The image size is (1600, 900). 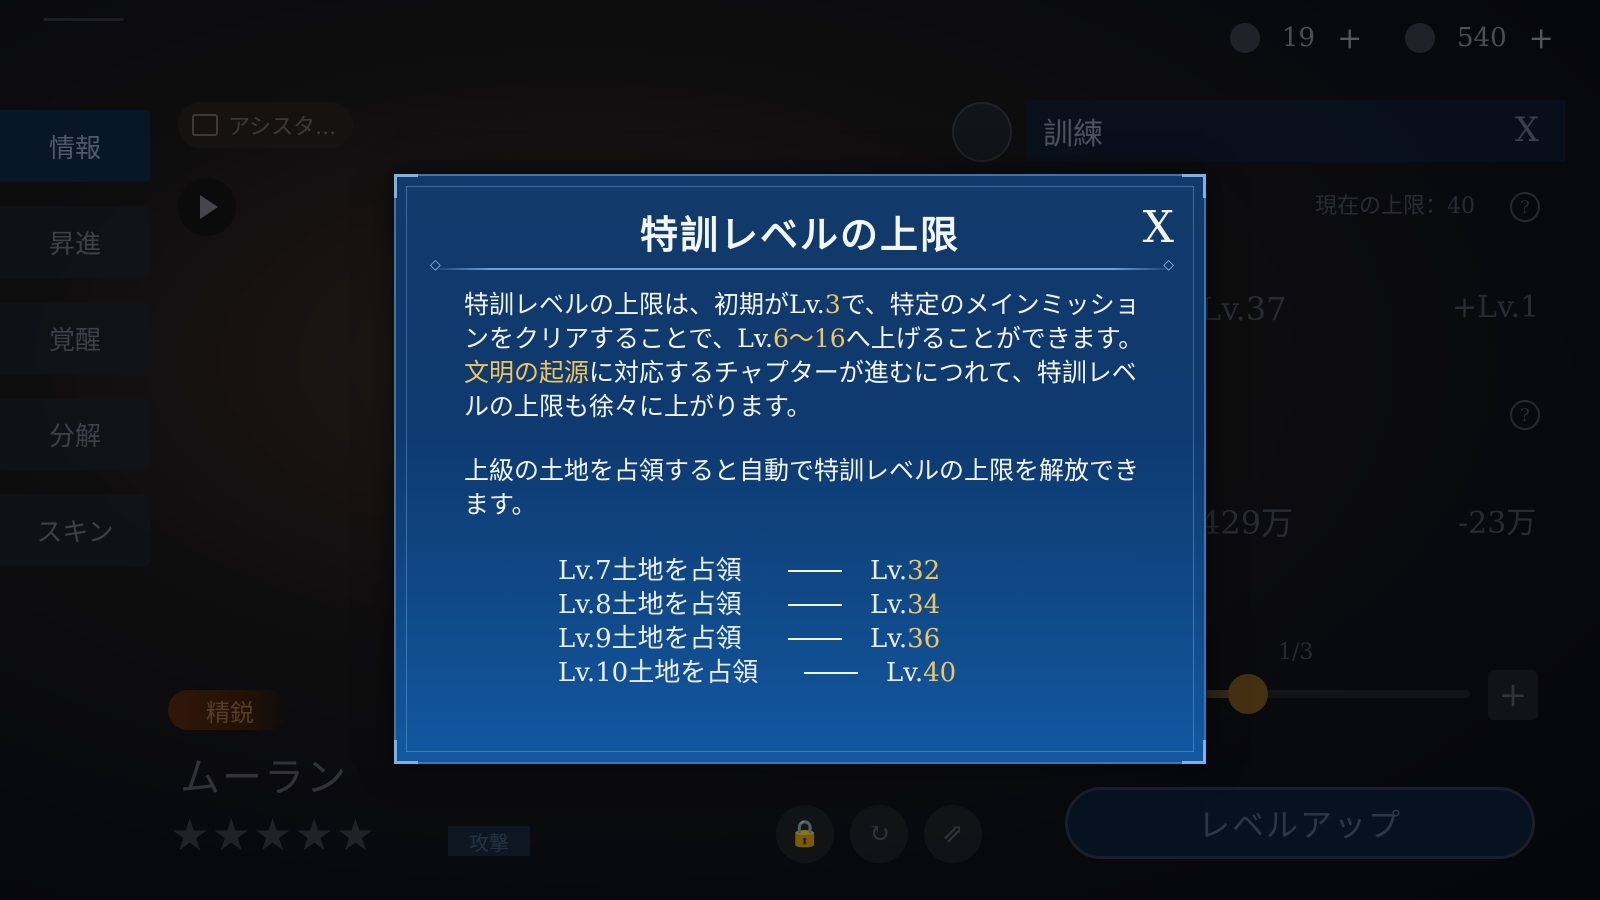 I want to click on tab-awaken: 覚醒, so click(x=75, y=338).